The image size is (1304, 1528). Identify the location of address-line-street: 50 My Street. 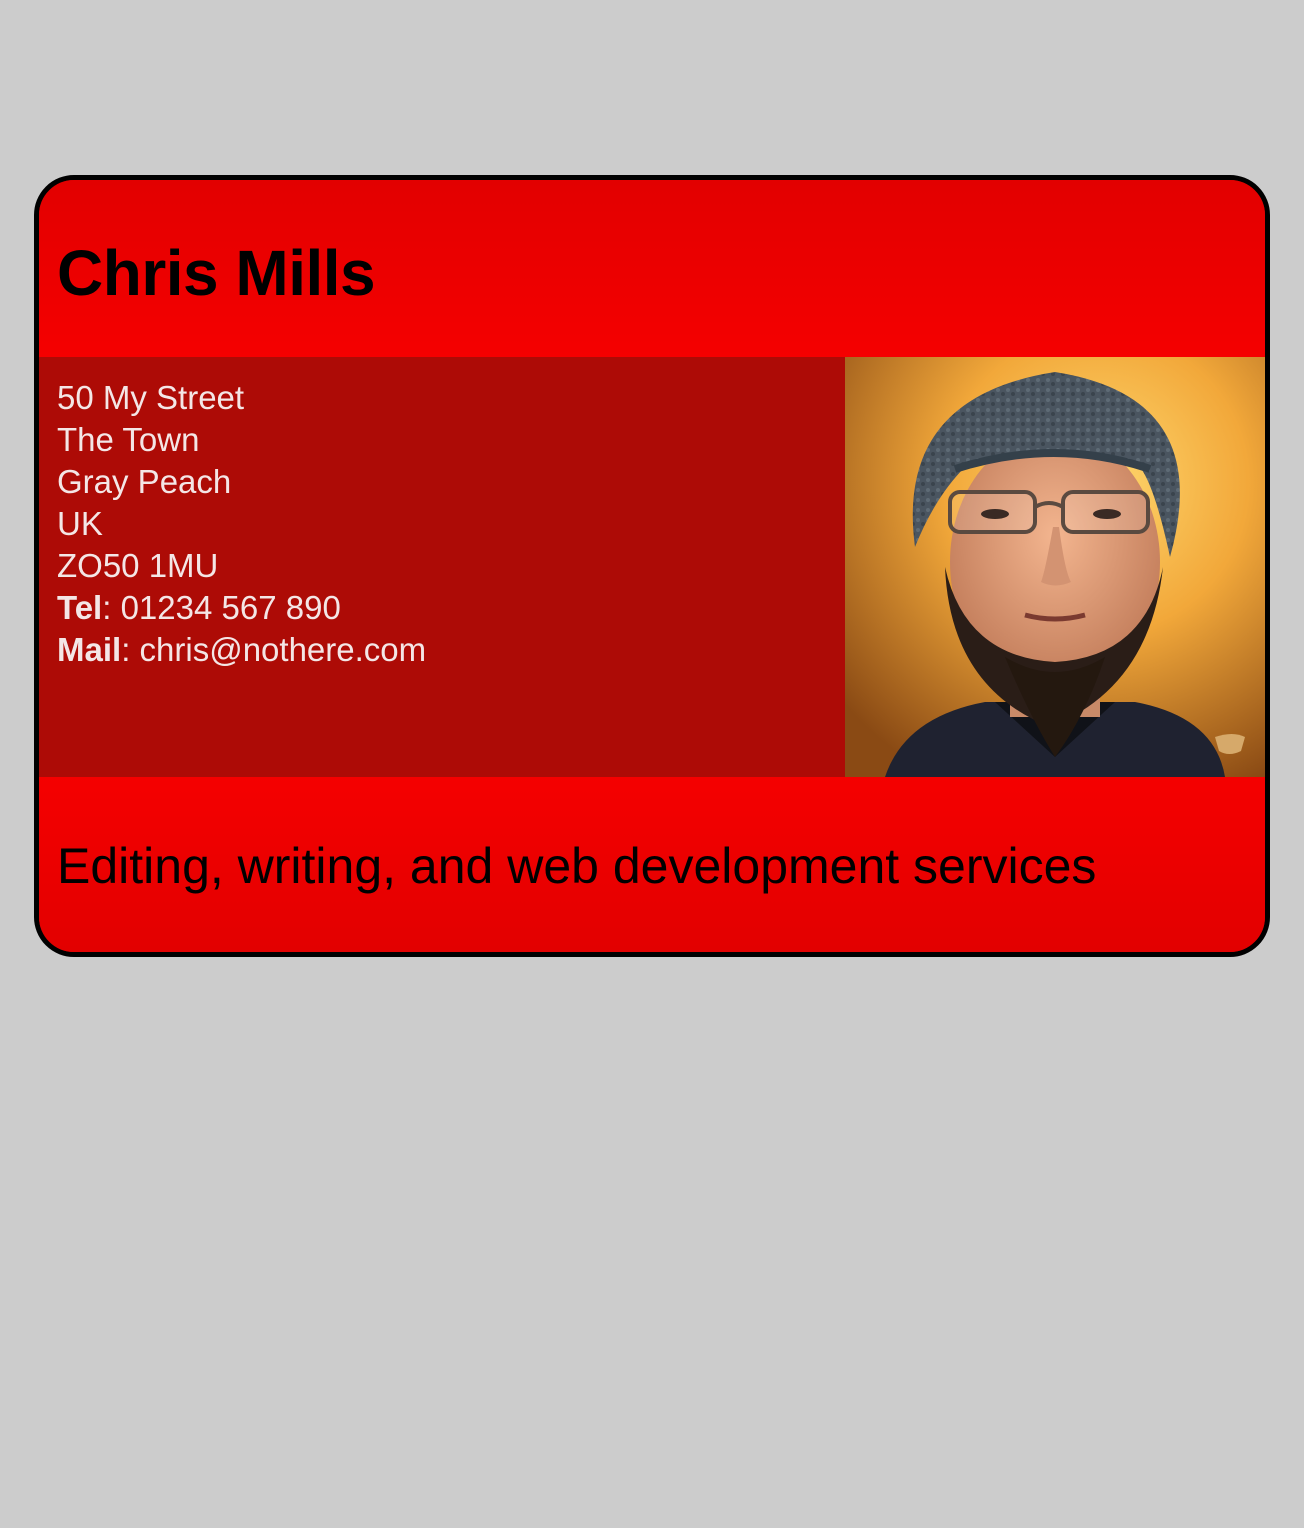
(151, 397).